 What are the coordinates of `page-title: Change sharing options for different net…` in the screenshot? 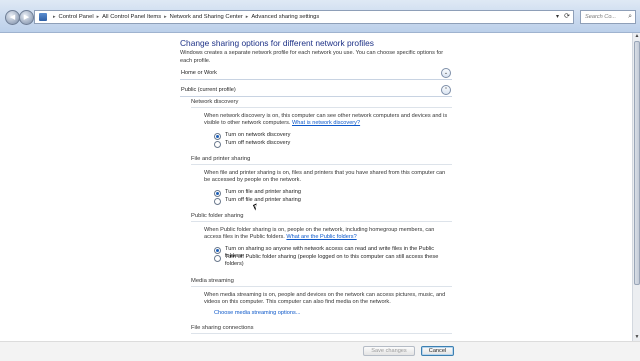 It's located at (277, 43).